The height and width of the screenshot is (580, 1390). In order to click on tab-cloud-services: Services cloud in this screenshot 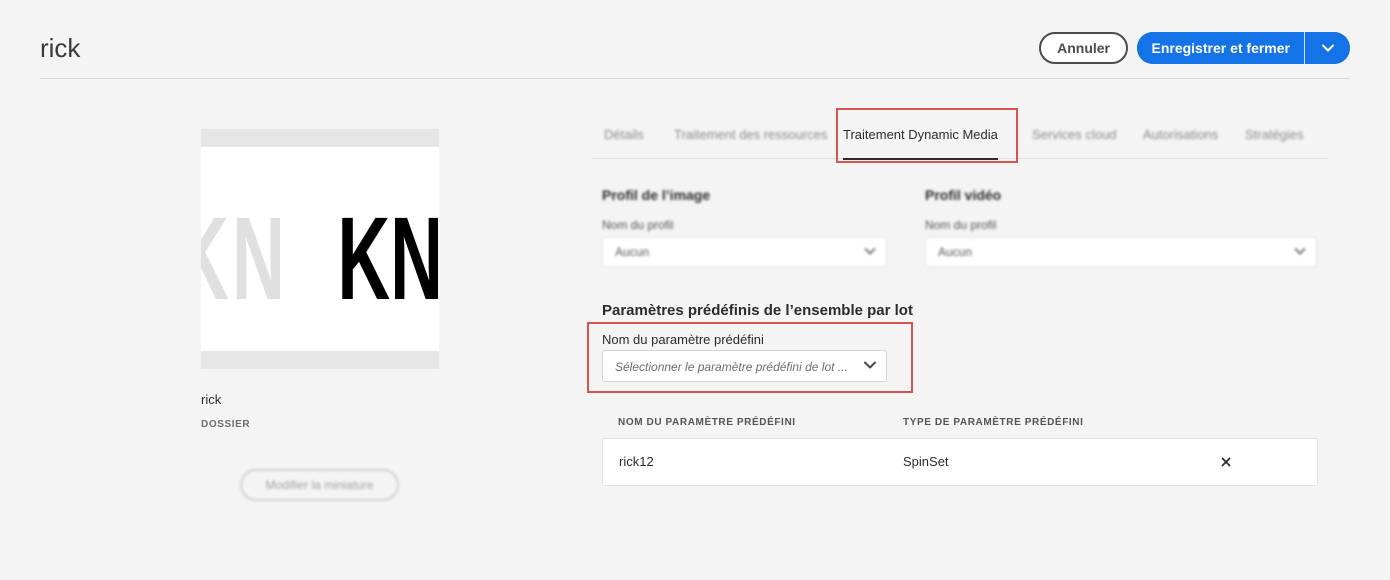, I will do `click(1074, 135)`.